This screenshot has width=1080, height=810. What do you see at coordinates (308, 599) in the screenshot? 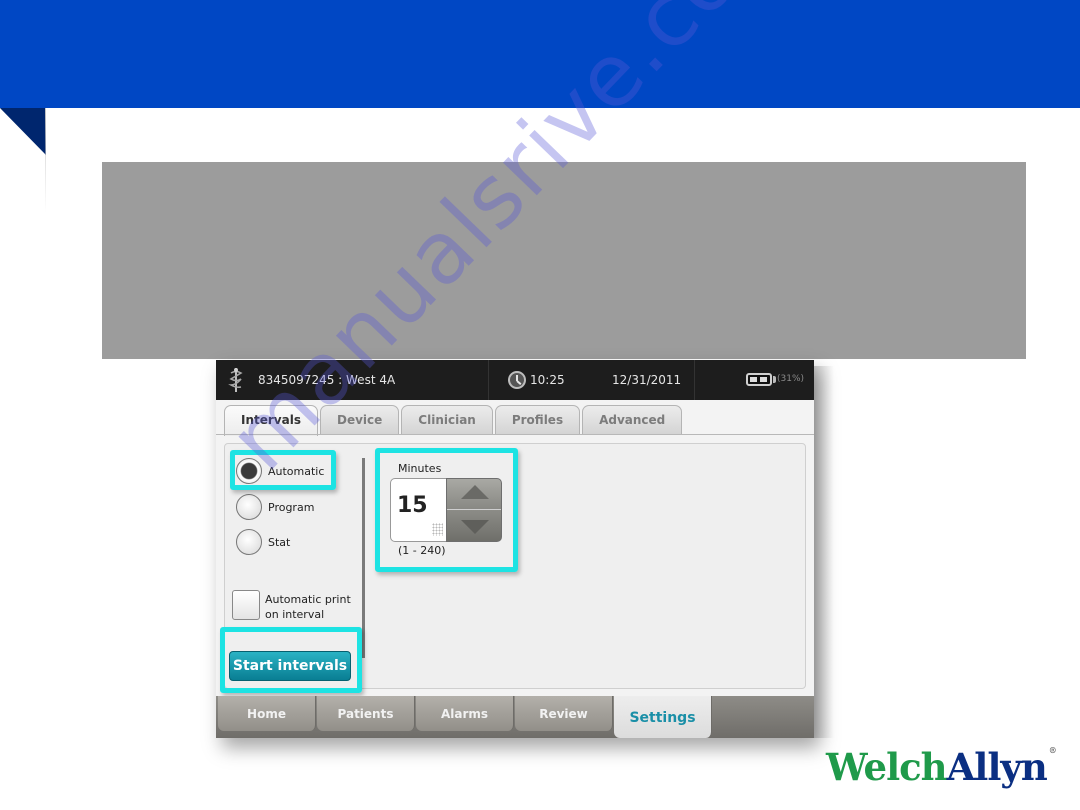
I see `auto-print-label-line1: Automatic print` at bounding box center [308, 599].